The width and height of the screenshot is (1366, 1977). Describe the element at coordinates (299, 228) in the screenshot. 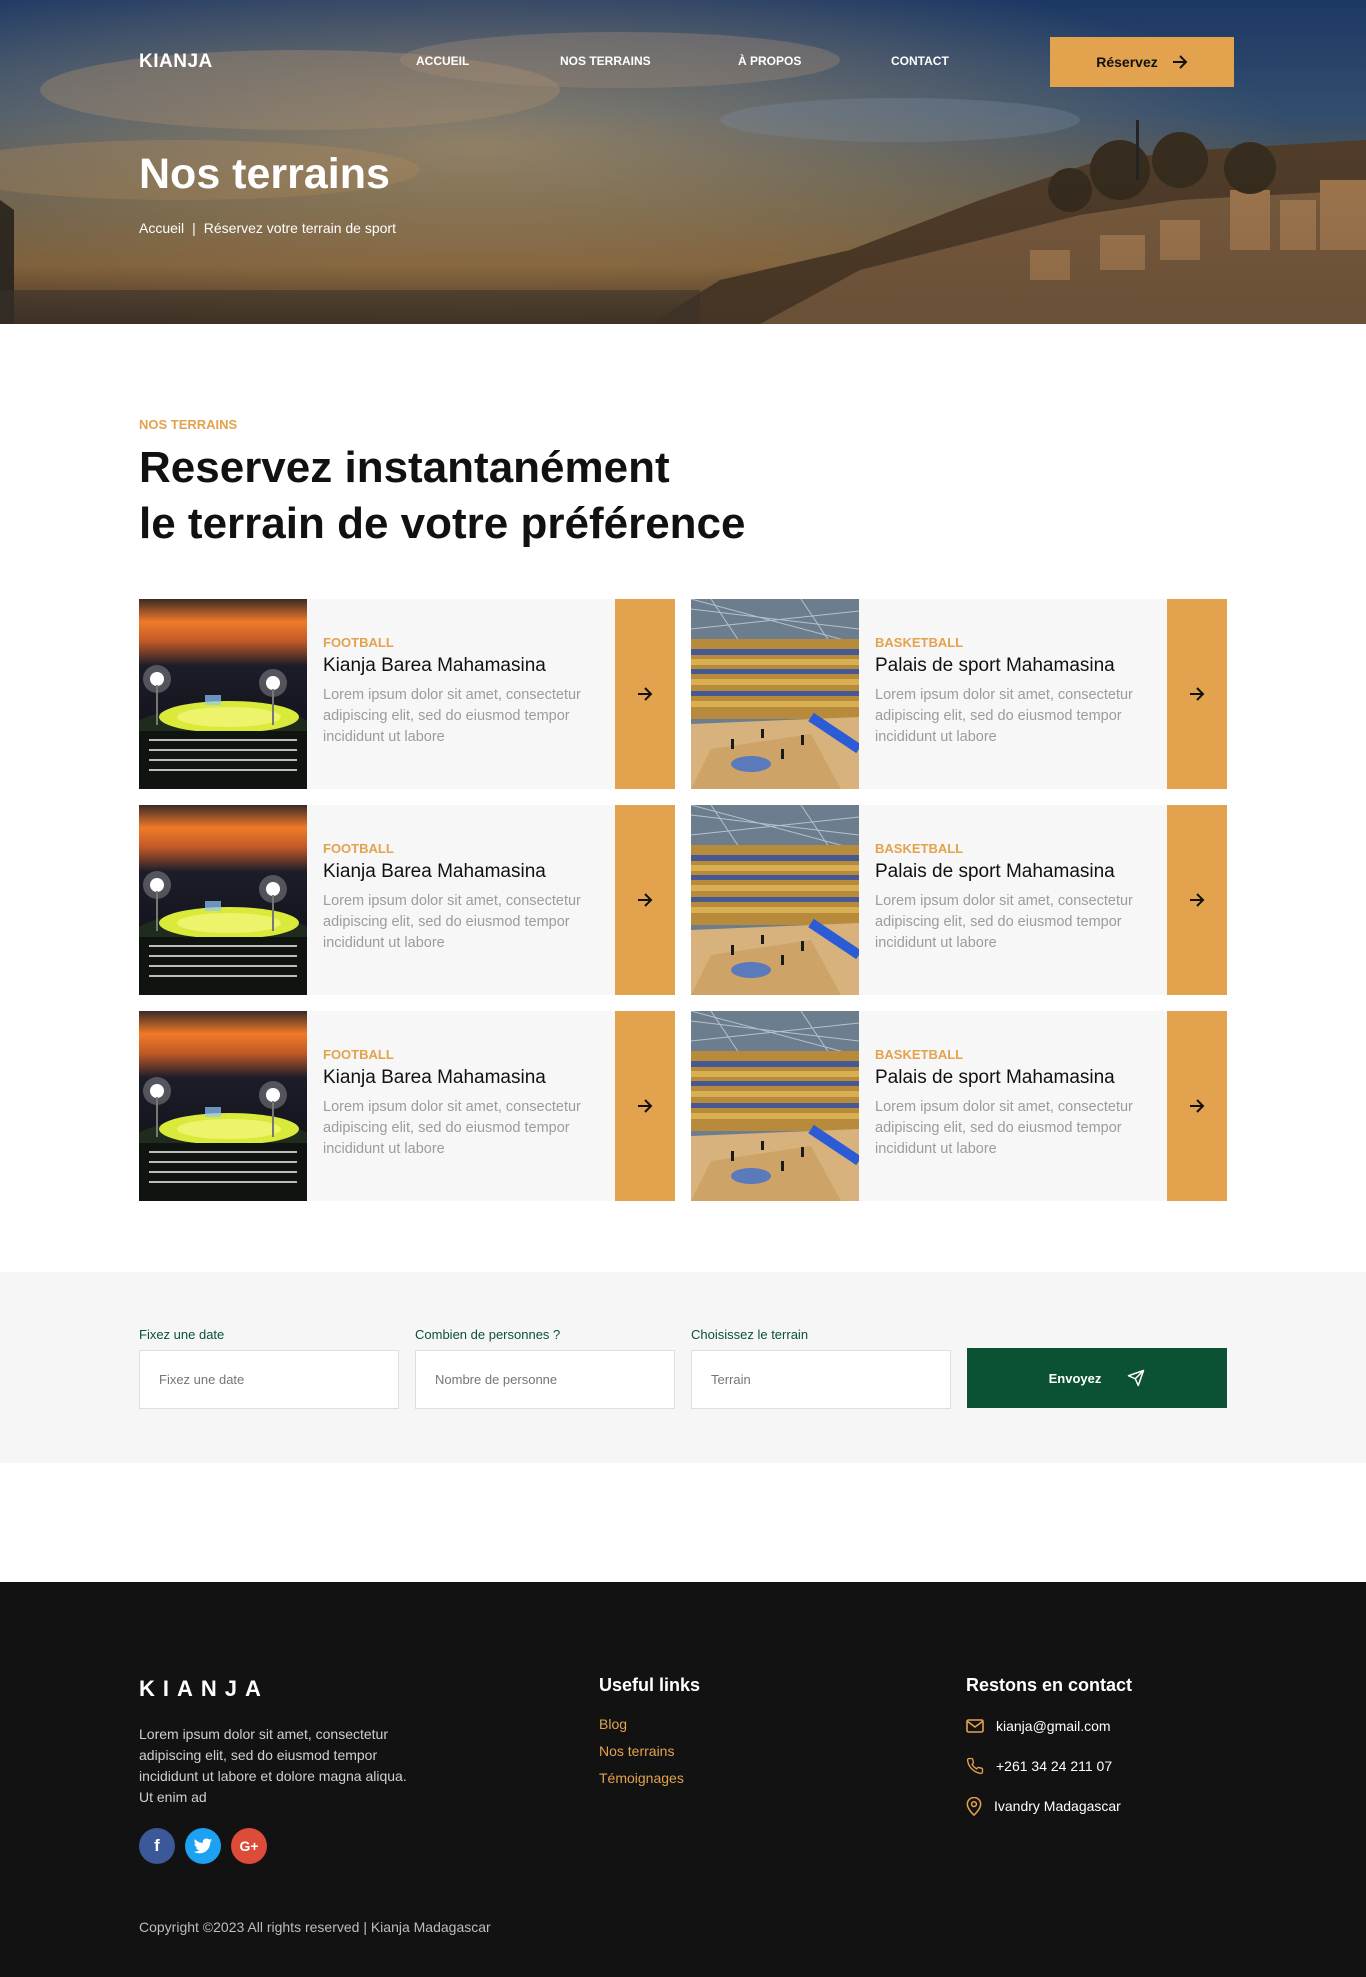

I see `breadcrumb-current: Réservez votre terrain de sport` at that location.